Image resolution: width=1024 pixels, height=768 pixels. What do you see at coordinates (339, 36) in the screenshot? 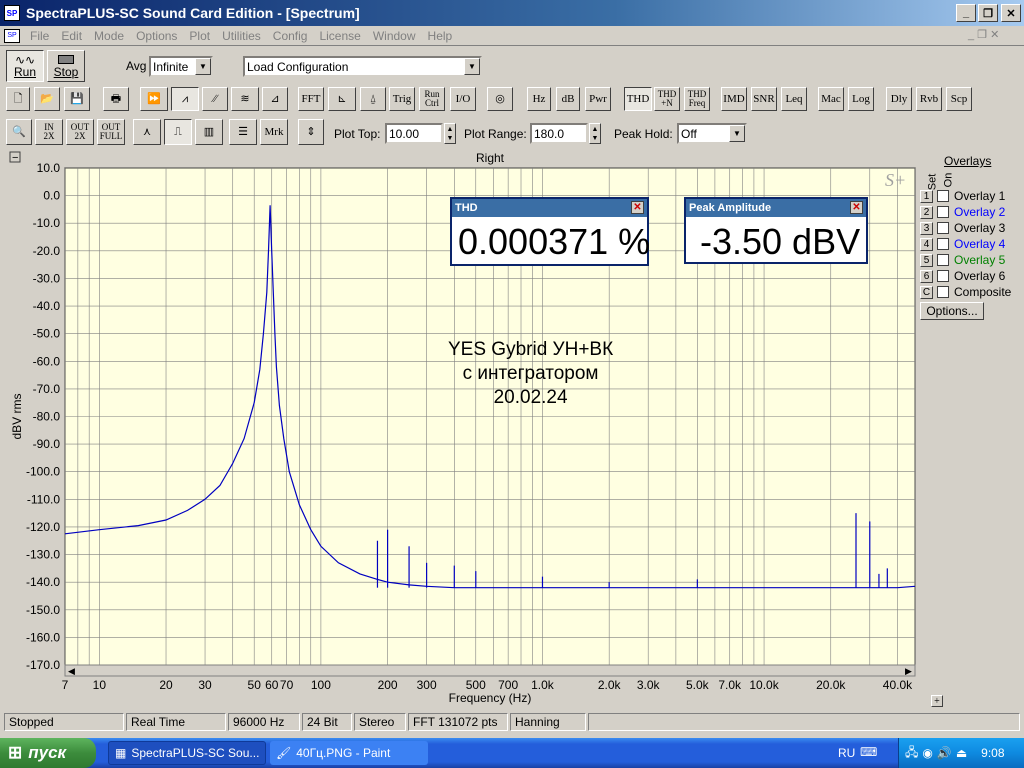
I see `menu-license: License` at bounding box center [339, 36].